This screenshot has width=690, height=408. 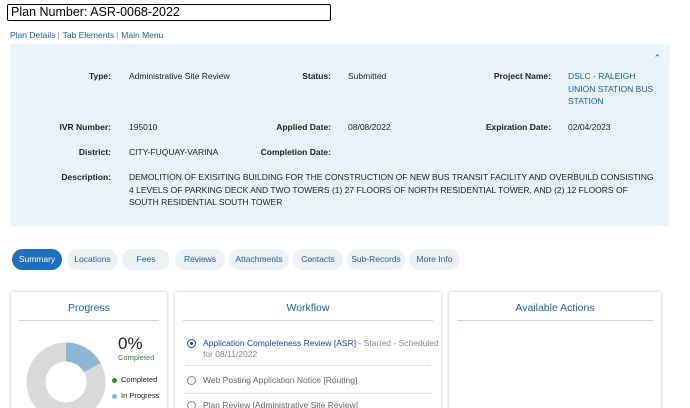 I want to click on legend-completed-dot, so click(x=114, y=380).